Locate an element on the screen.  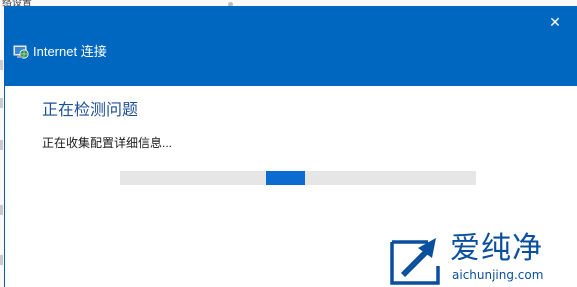
watermark: 爱纯净 aichunjing.com is located at coordinates (482, 259).